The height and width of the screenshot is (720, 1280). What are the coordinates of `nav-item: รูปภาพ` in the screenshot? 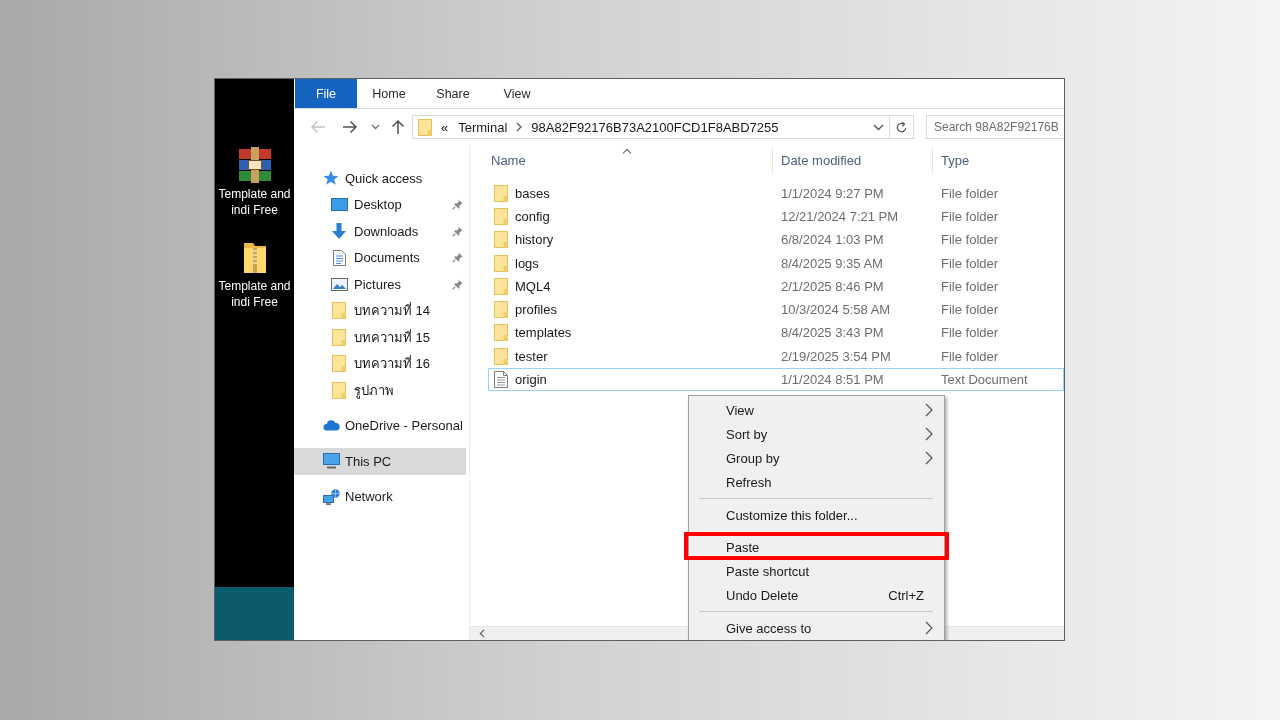 It's located at (380, 390).